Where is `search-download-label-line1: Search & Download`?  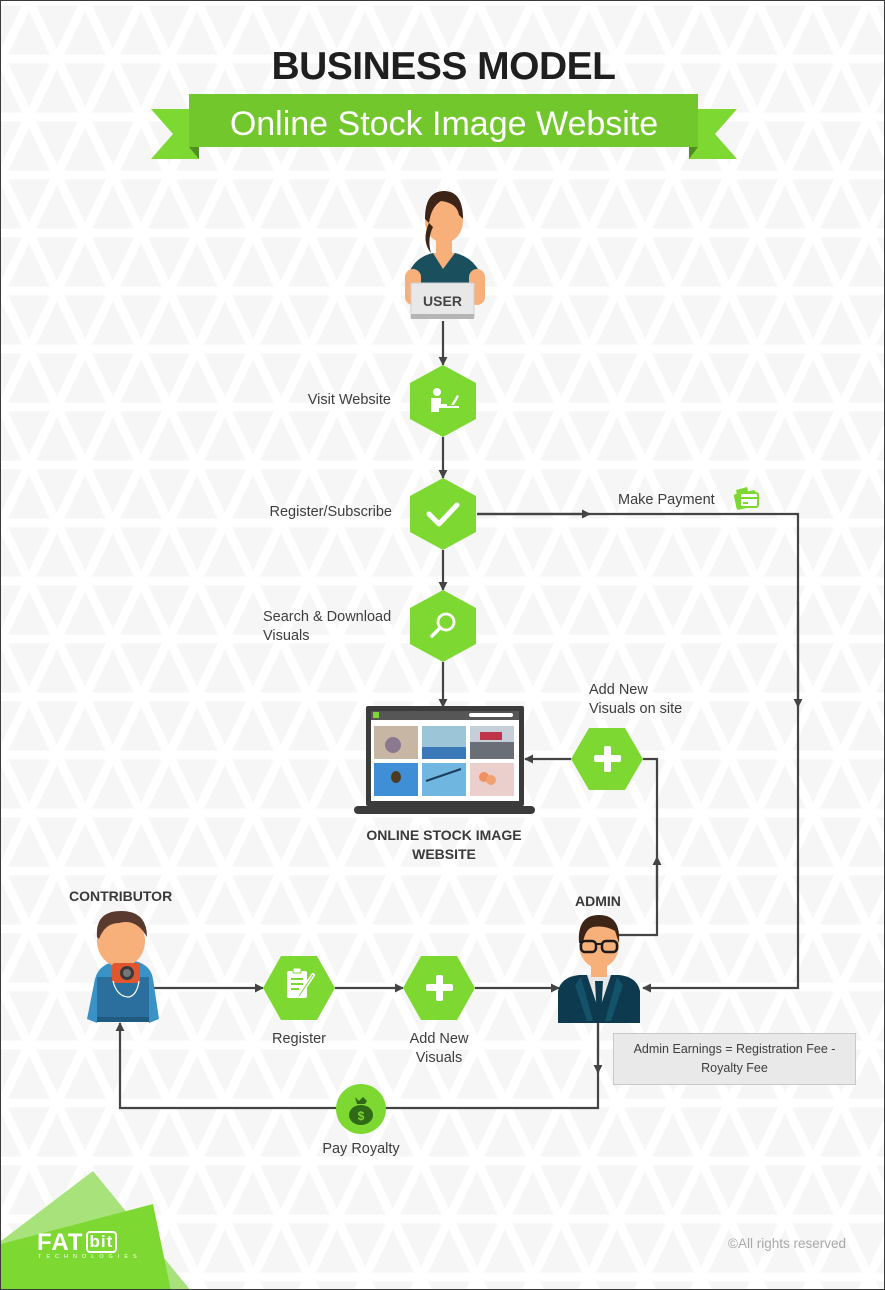
search-download-label-line1: Search & Download is located at coordinates (327, 617).